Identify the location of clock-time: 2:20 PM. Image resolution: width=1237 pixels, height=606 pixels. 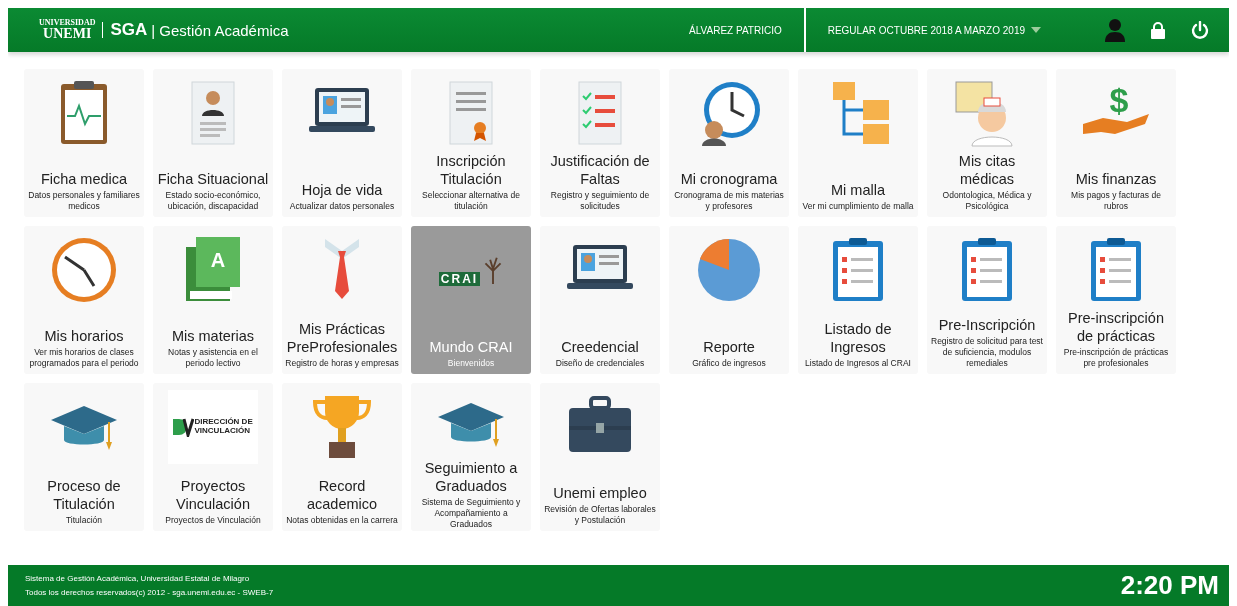
(1169, 585).